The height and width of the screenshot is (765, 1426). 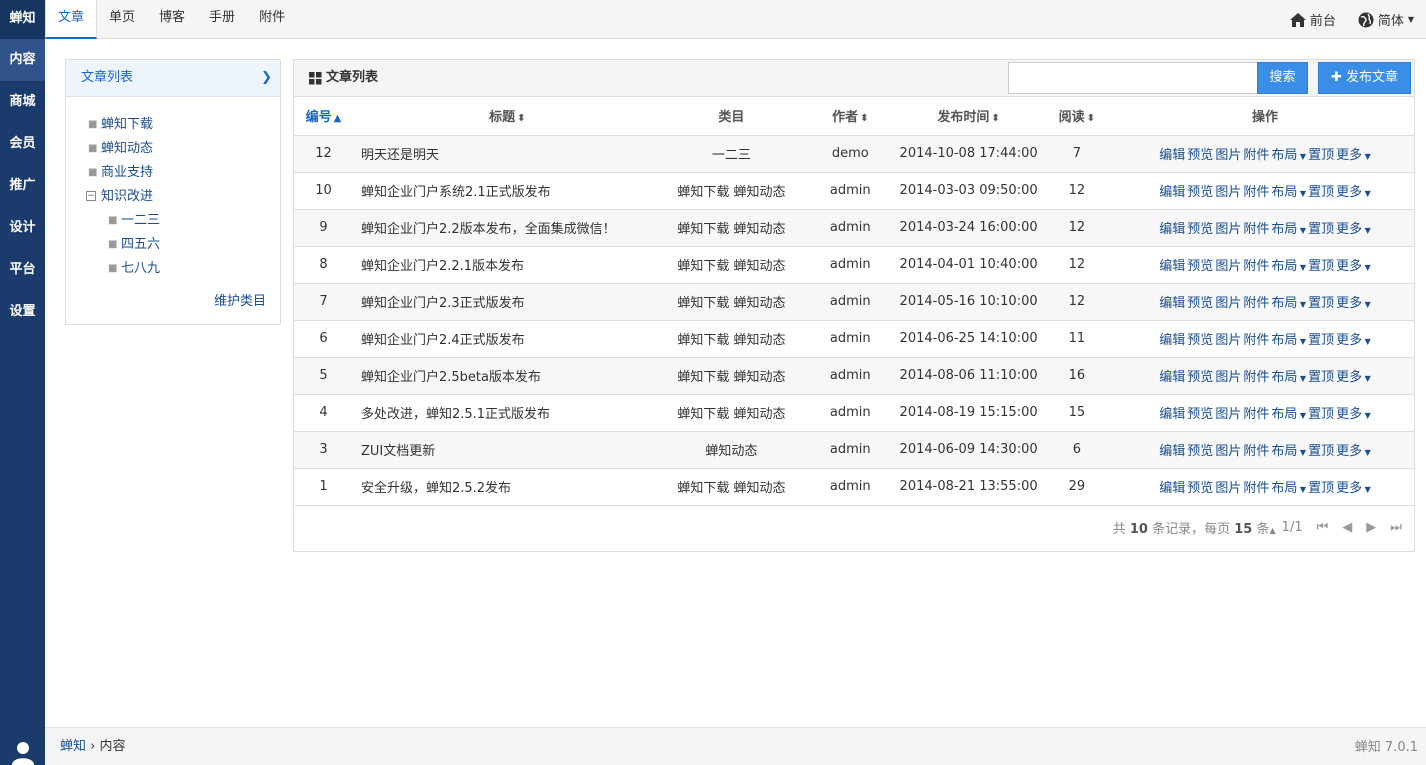 I want to click on column-header-author: 作者 ⬍, so click(x=850, y=116).